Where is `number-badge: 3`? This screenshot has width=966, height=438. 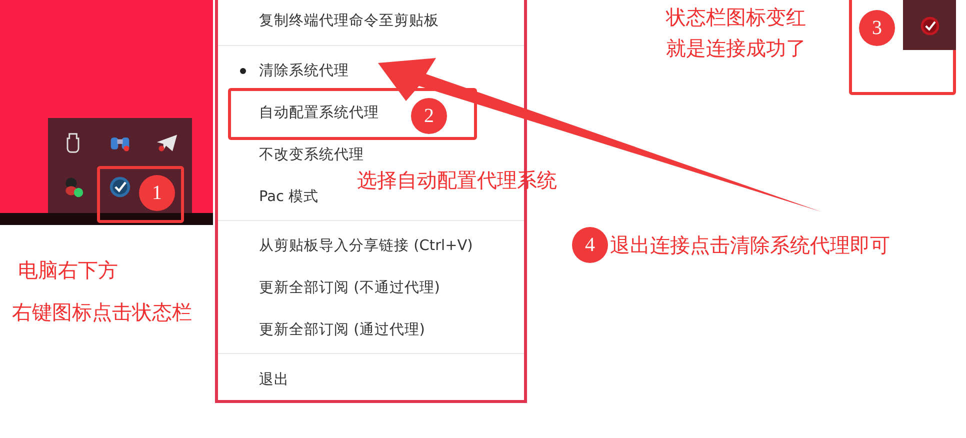 number-badge: 3 is located at coordinates (877, 28).